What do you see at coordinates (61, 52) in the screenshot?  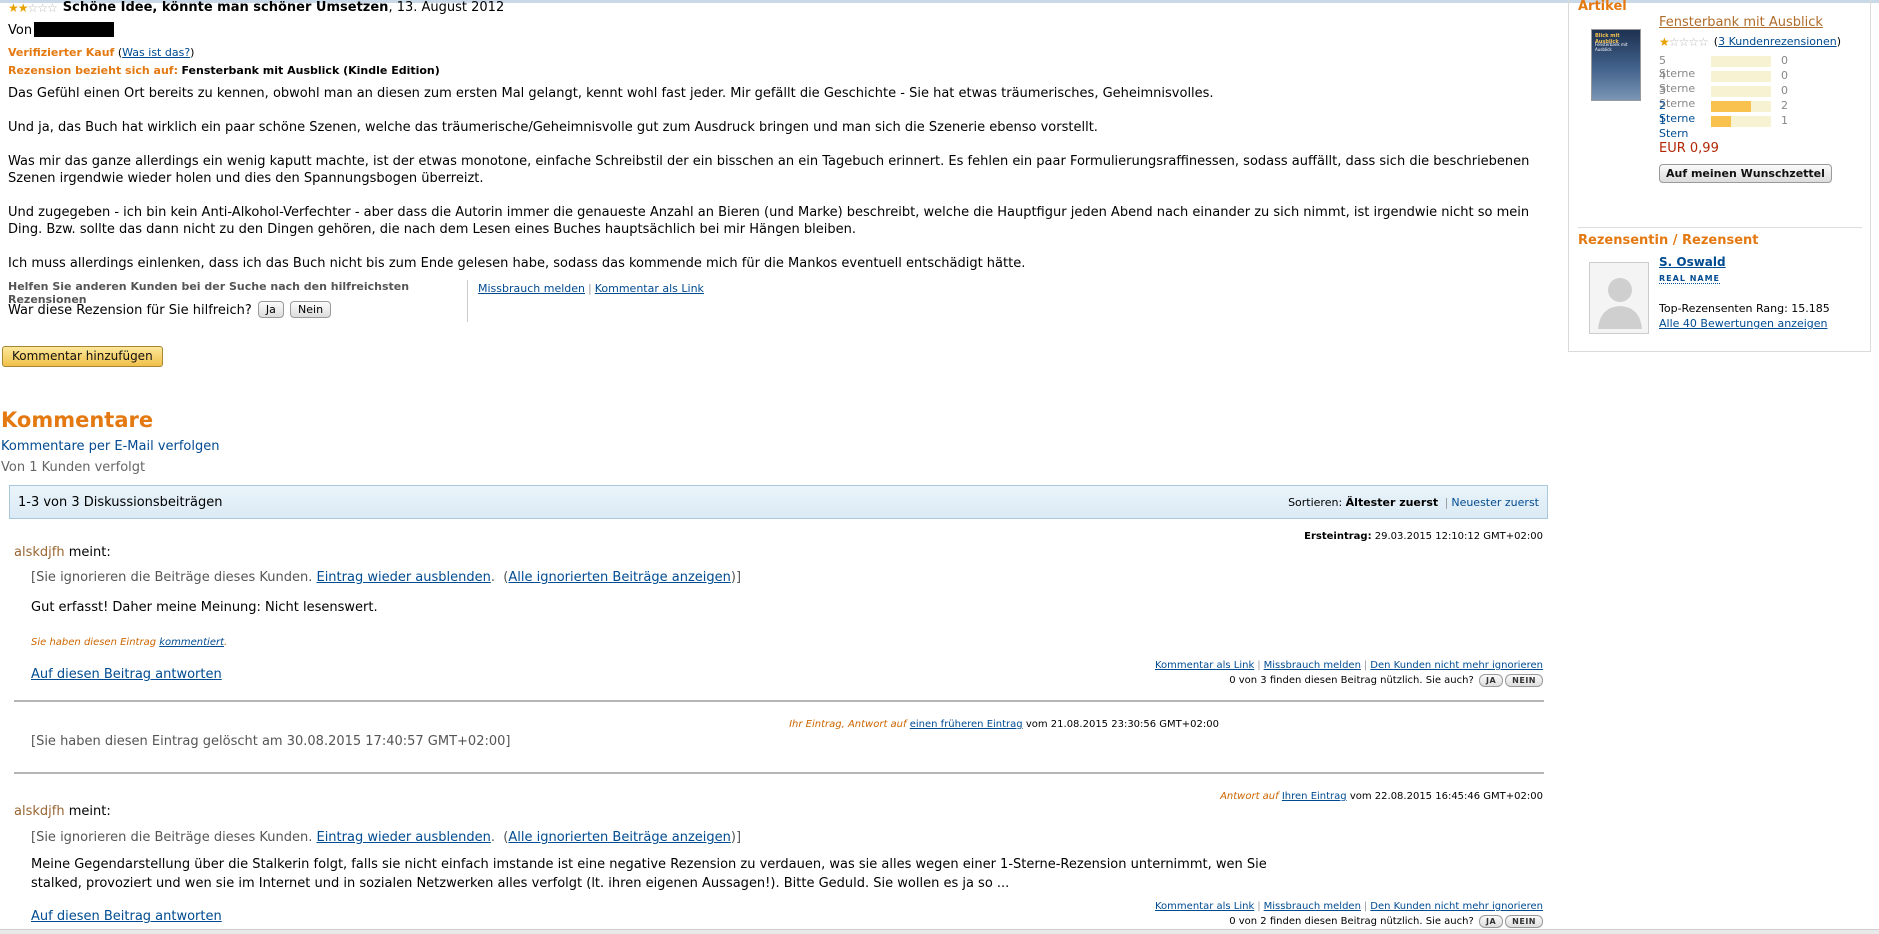 I see `verified-label: Verifizierter Kauf` at bounding box center [61, 52].